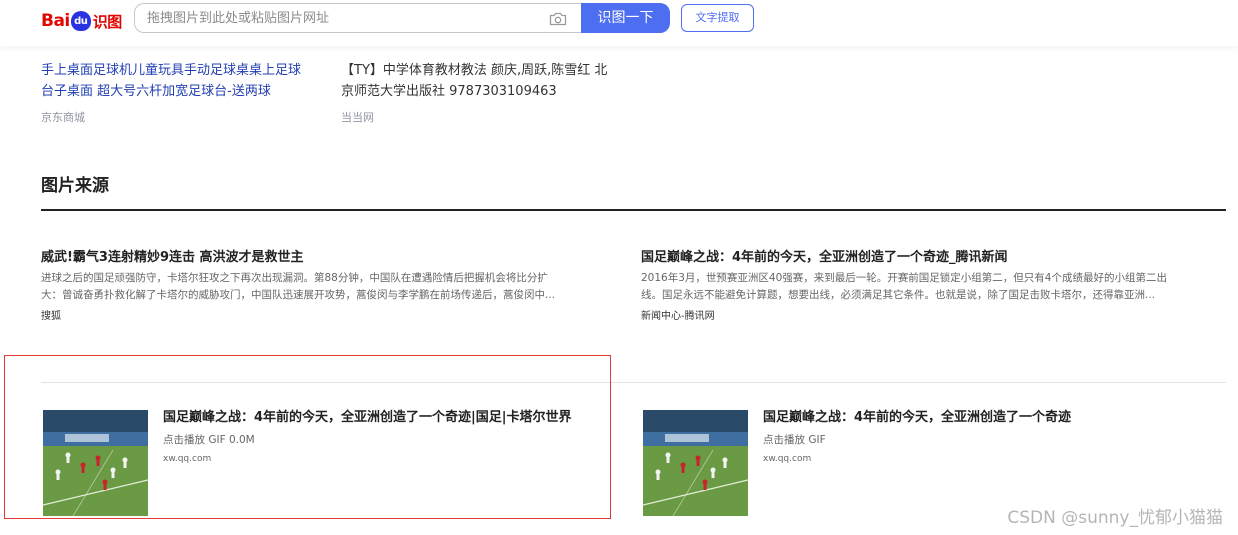 The width and height of the screenshot is (1238, 535). I want to click on shopping-title-line: 台子桌面 超大号六杆加宽足球台-送两球, so click(156, 91).